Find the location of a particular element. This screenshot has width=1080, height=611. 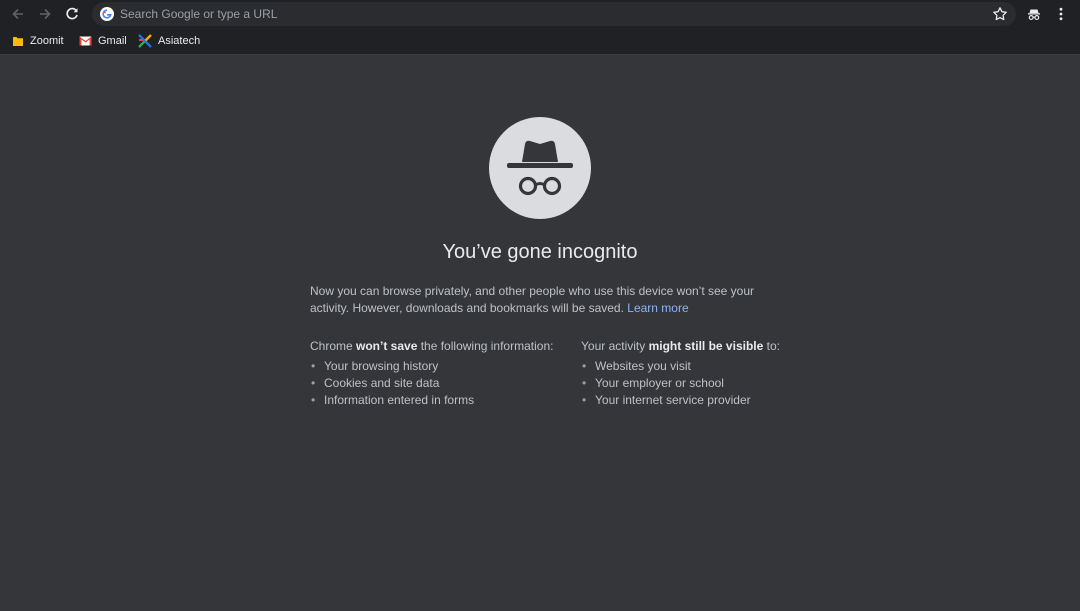

reload-button is located at coordinates (72, 14).